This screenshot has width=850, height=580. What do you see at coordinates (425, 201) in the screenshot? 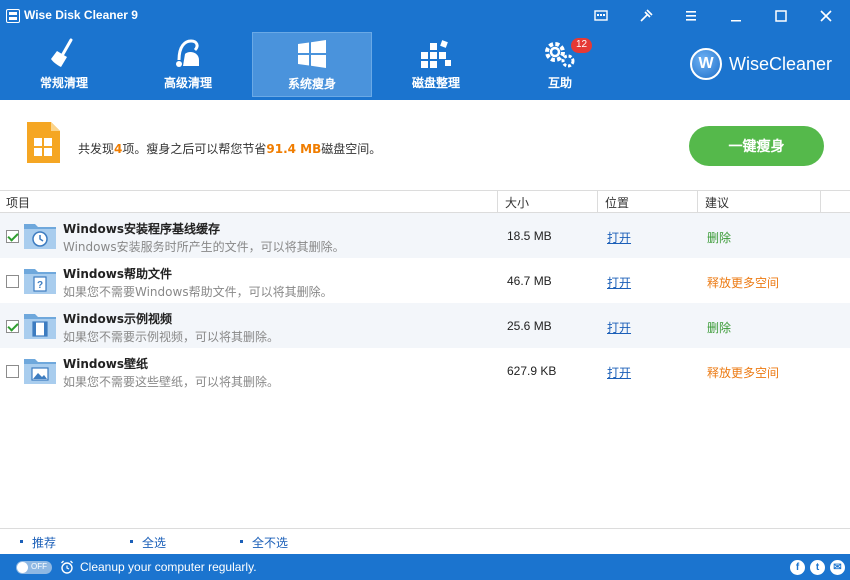
I see `table-header: 项目 大小 位置 建议` at bounding box center [425, 201].